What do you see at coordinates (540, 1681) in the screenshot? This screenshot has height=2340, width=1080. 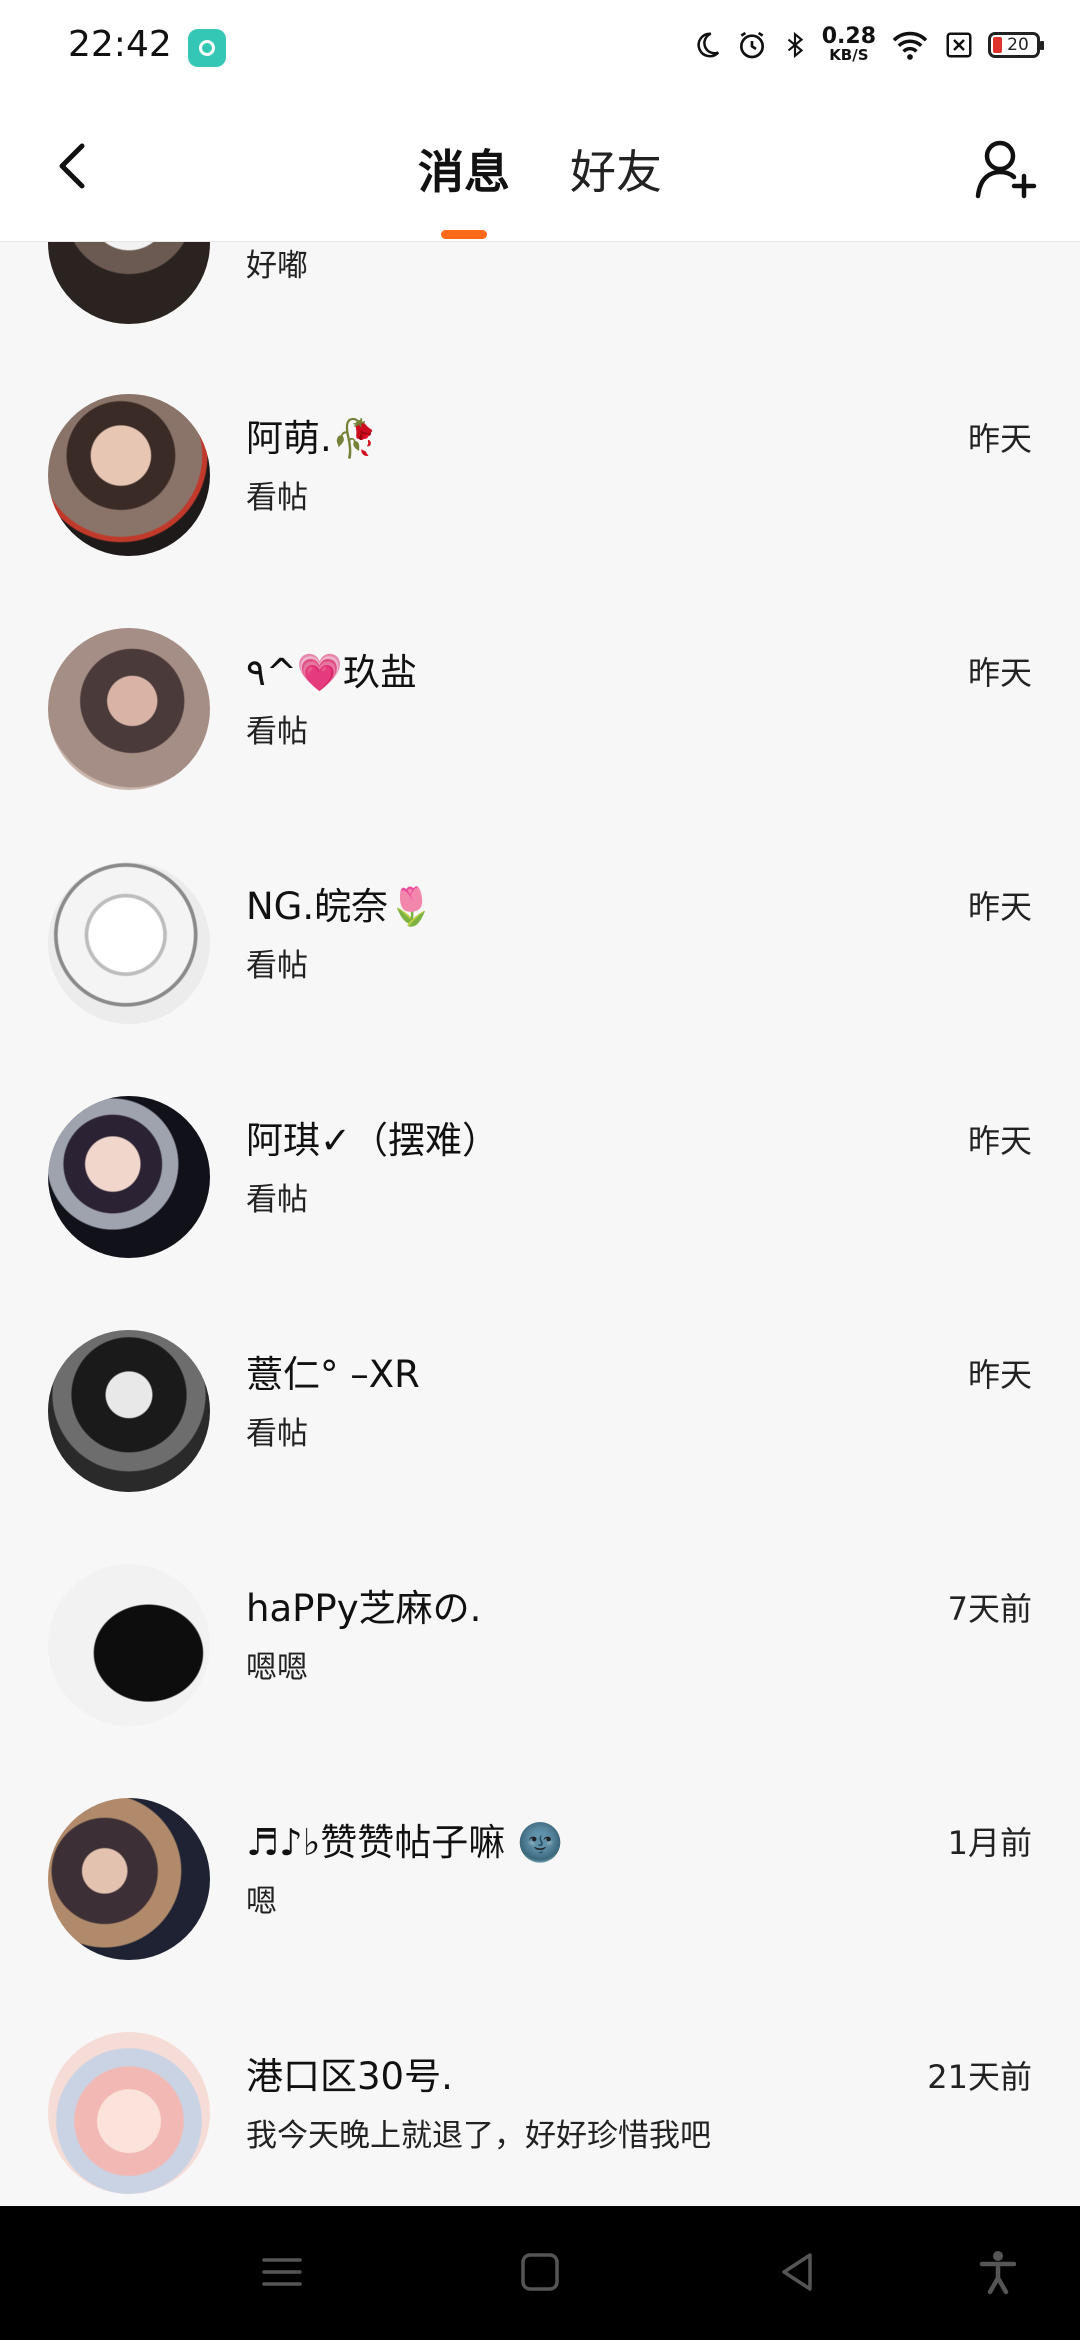 I see `list-item: haPPy芝麻の. 7天前 嗯嗯` at bounding box center [540, 1681].